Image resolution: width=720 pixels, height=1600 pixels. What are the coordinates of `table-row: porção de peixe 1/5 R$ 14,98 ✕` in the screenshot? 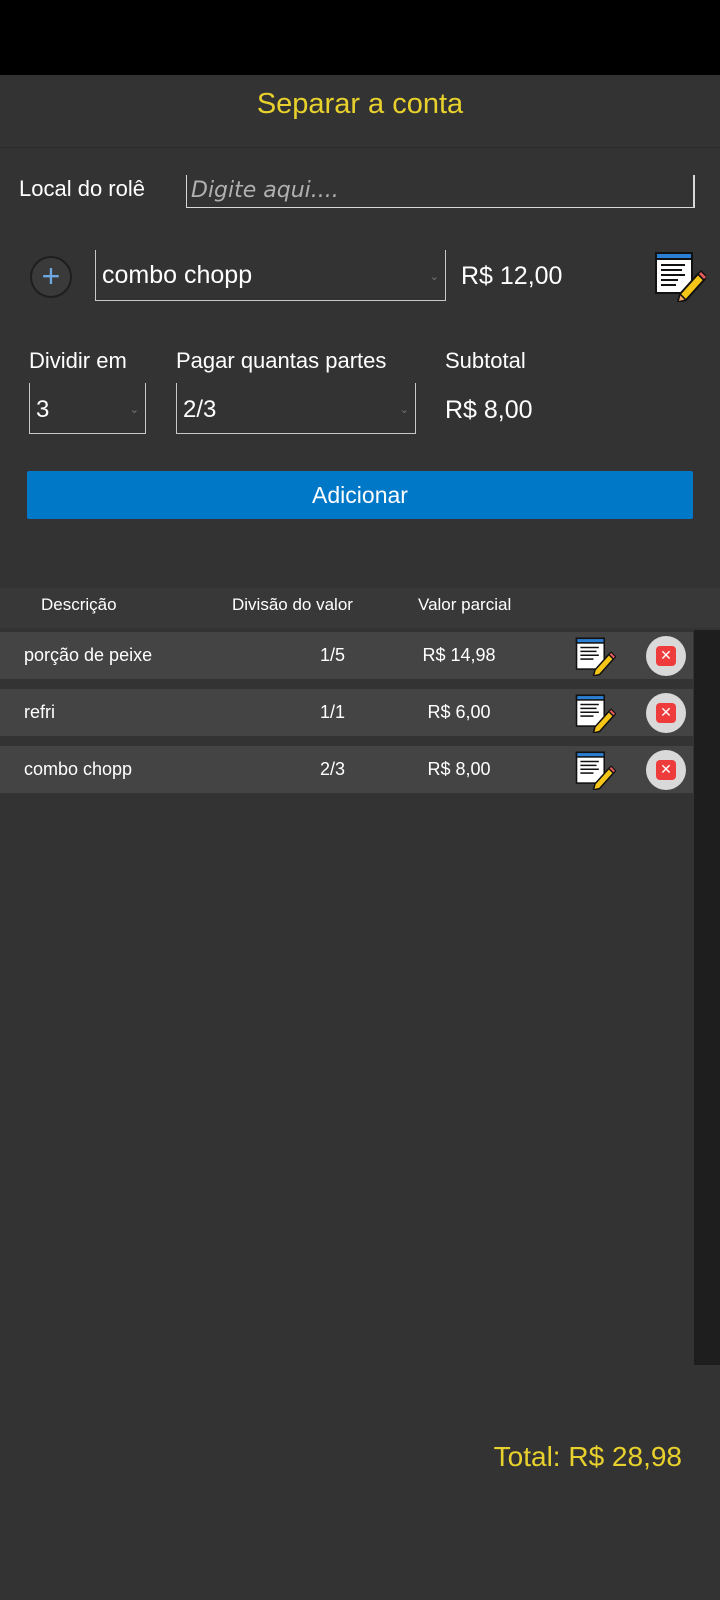 It's located at (346, 655).